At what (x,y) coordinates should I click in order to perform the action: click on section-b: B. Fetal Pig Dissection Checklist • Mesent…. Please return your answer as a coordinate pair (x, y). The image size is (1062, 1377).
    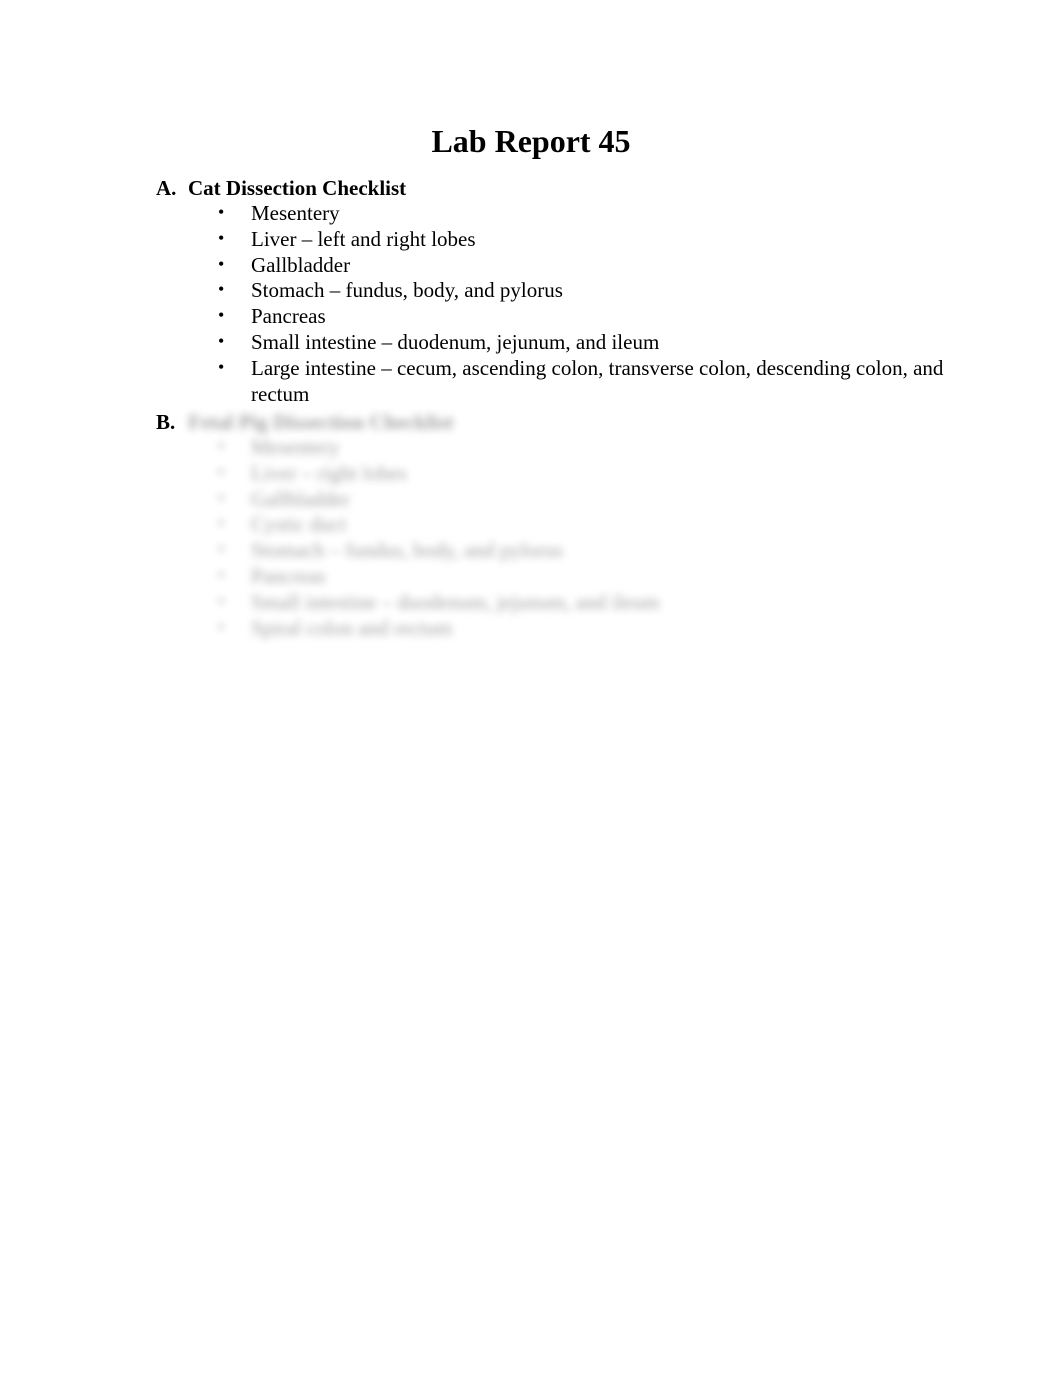
    Looking at the image, I should click on (556, 525).